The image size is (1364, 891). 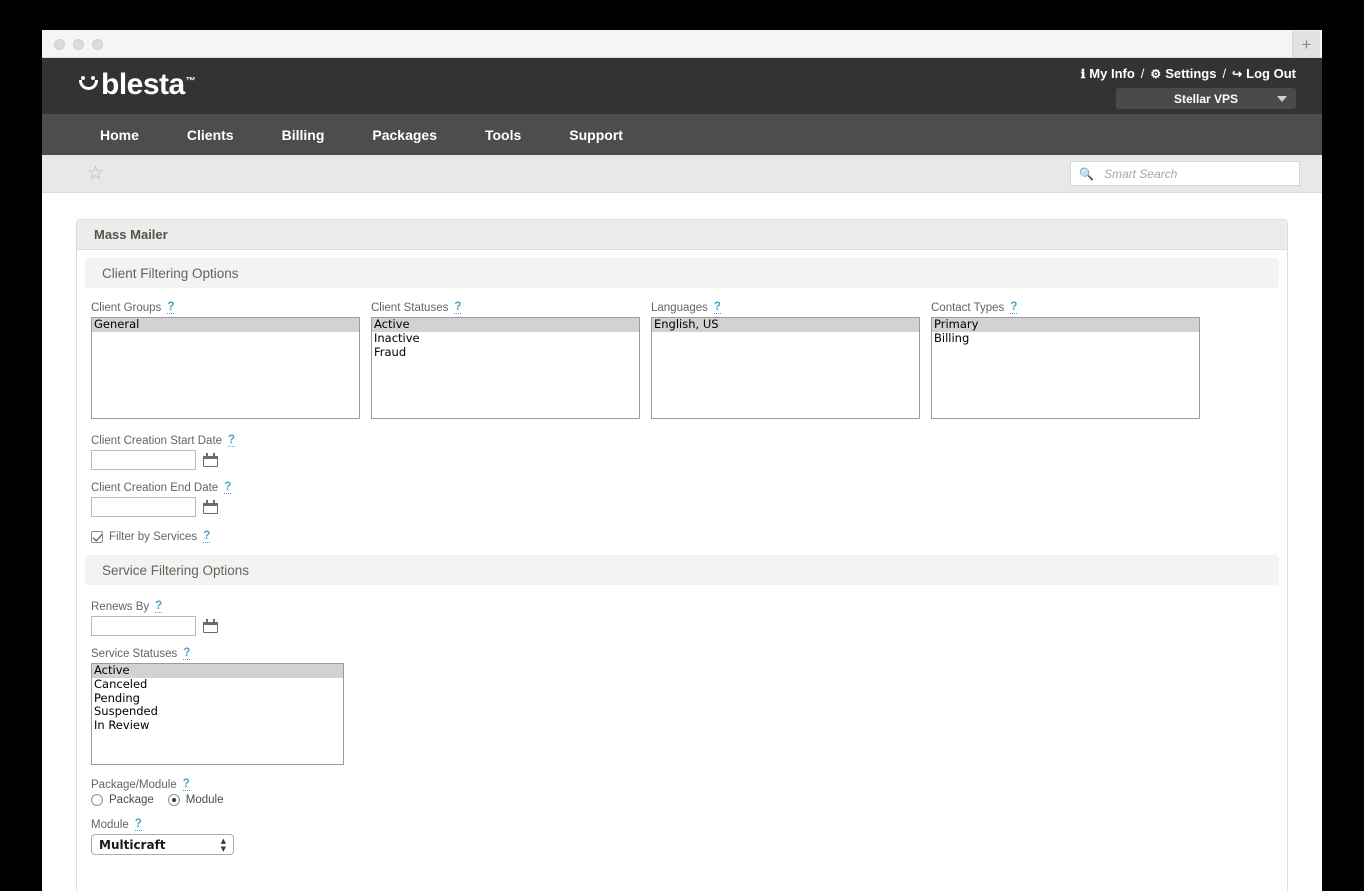 I want to click on nav-item-packages: Packages, so click(x=404, y=135).